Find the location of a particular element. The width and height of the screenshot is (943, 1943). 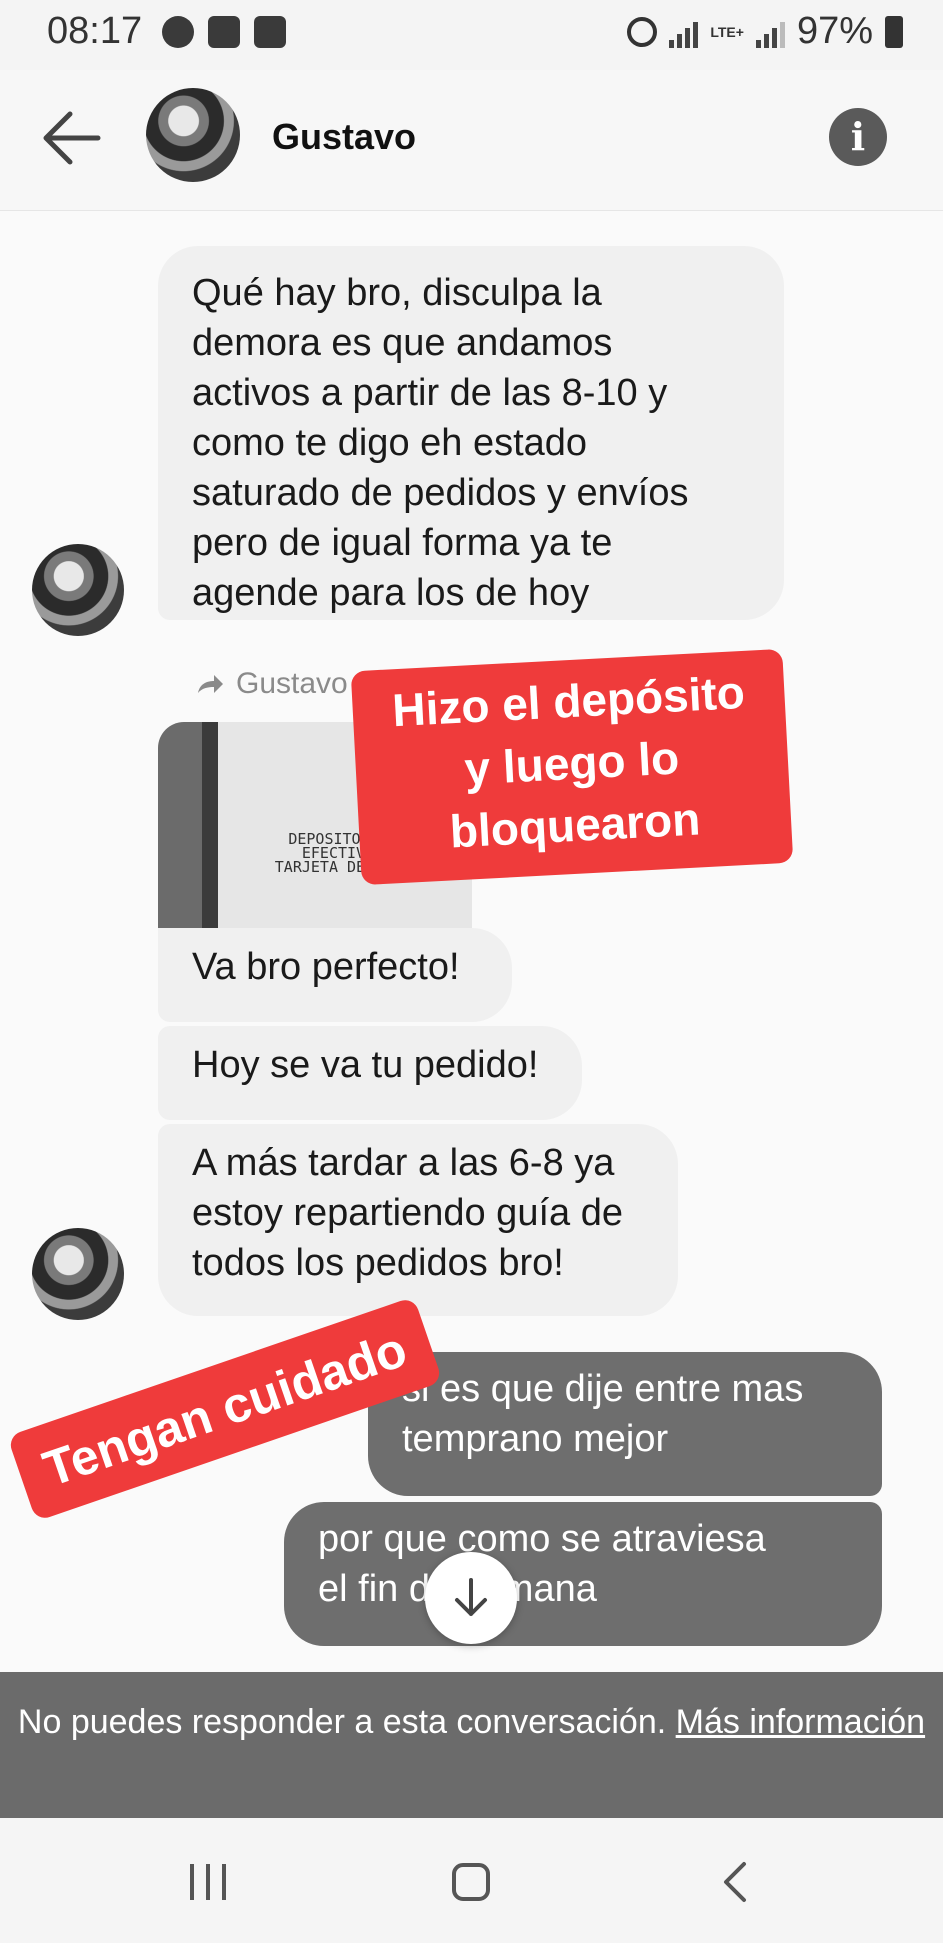

status-time: 08:17 is located at coordinates (95, 31).